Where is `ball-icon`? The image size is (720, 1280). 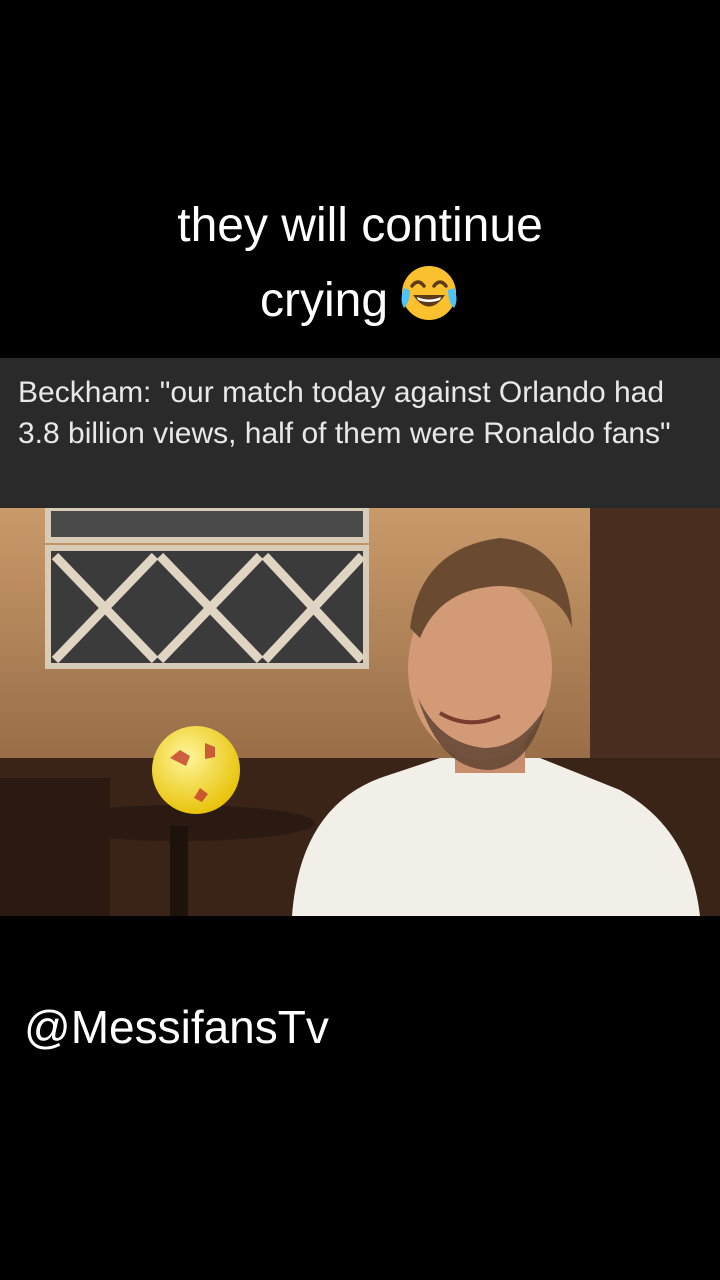 ball-icon is located at coordinates (196, 770).